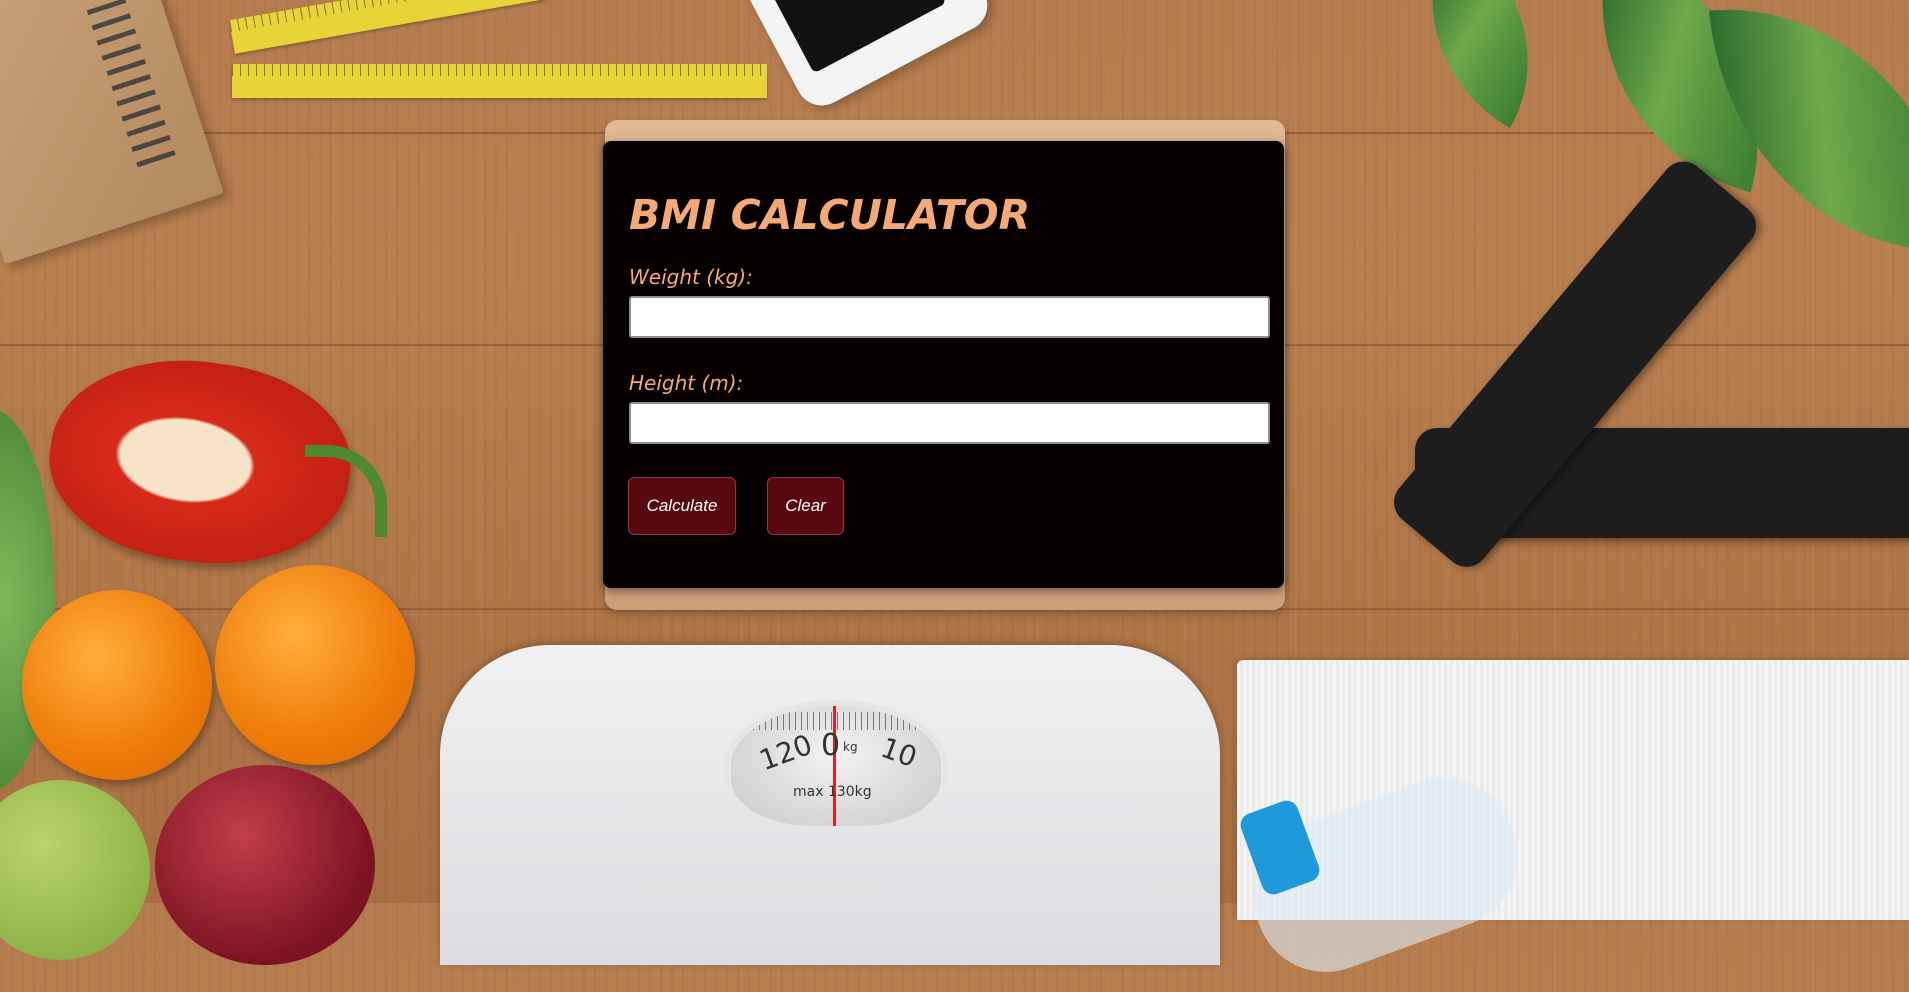  I want to click on scale-dial-center-number: 0, so click(831, 745).